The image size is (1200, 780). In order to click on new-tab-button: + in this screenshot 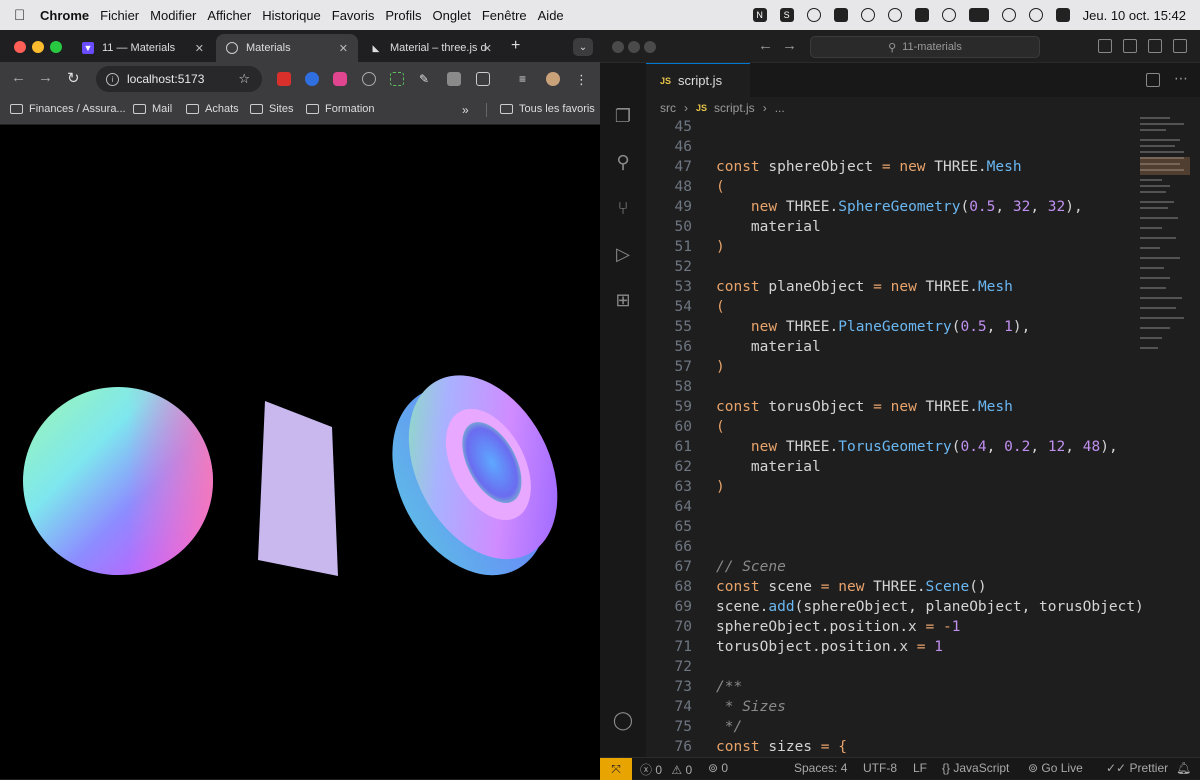, I will do `click(515, 46)`.